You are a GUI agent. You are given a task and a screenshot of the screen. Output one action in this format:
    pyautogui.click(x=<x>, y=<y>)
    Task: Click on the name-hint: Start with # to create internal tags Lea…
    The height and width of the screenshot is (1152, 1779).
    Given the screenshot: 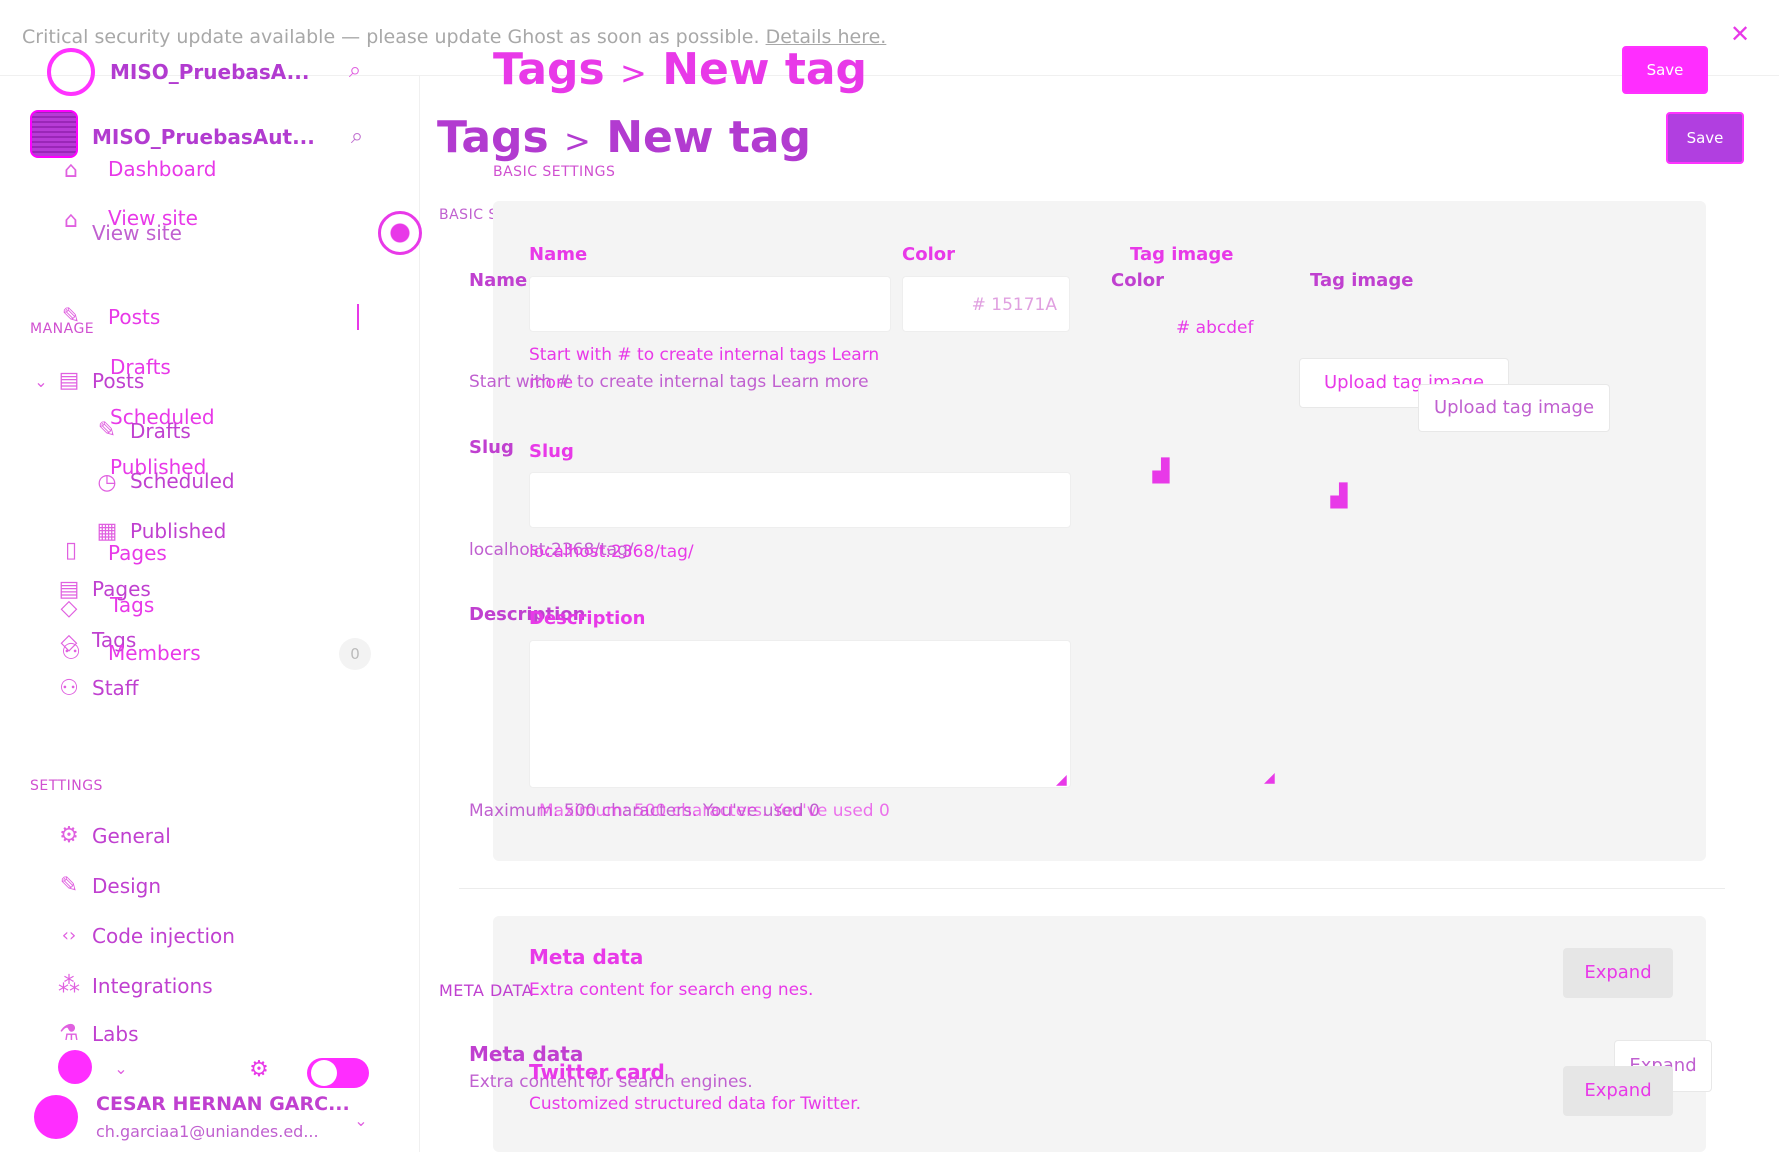 What is the action you would take?
    pyautogui.click(x=669, y=382)
    